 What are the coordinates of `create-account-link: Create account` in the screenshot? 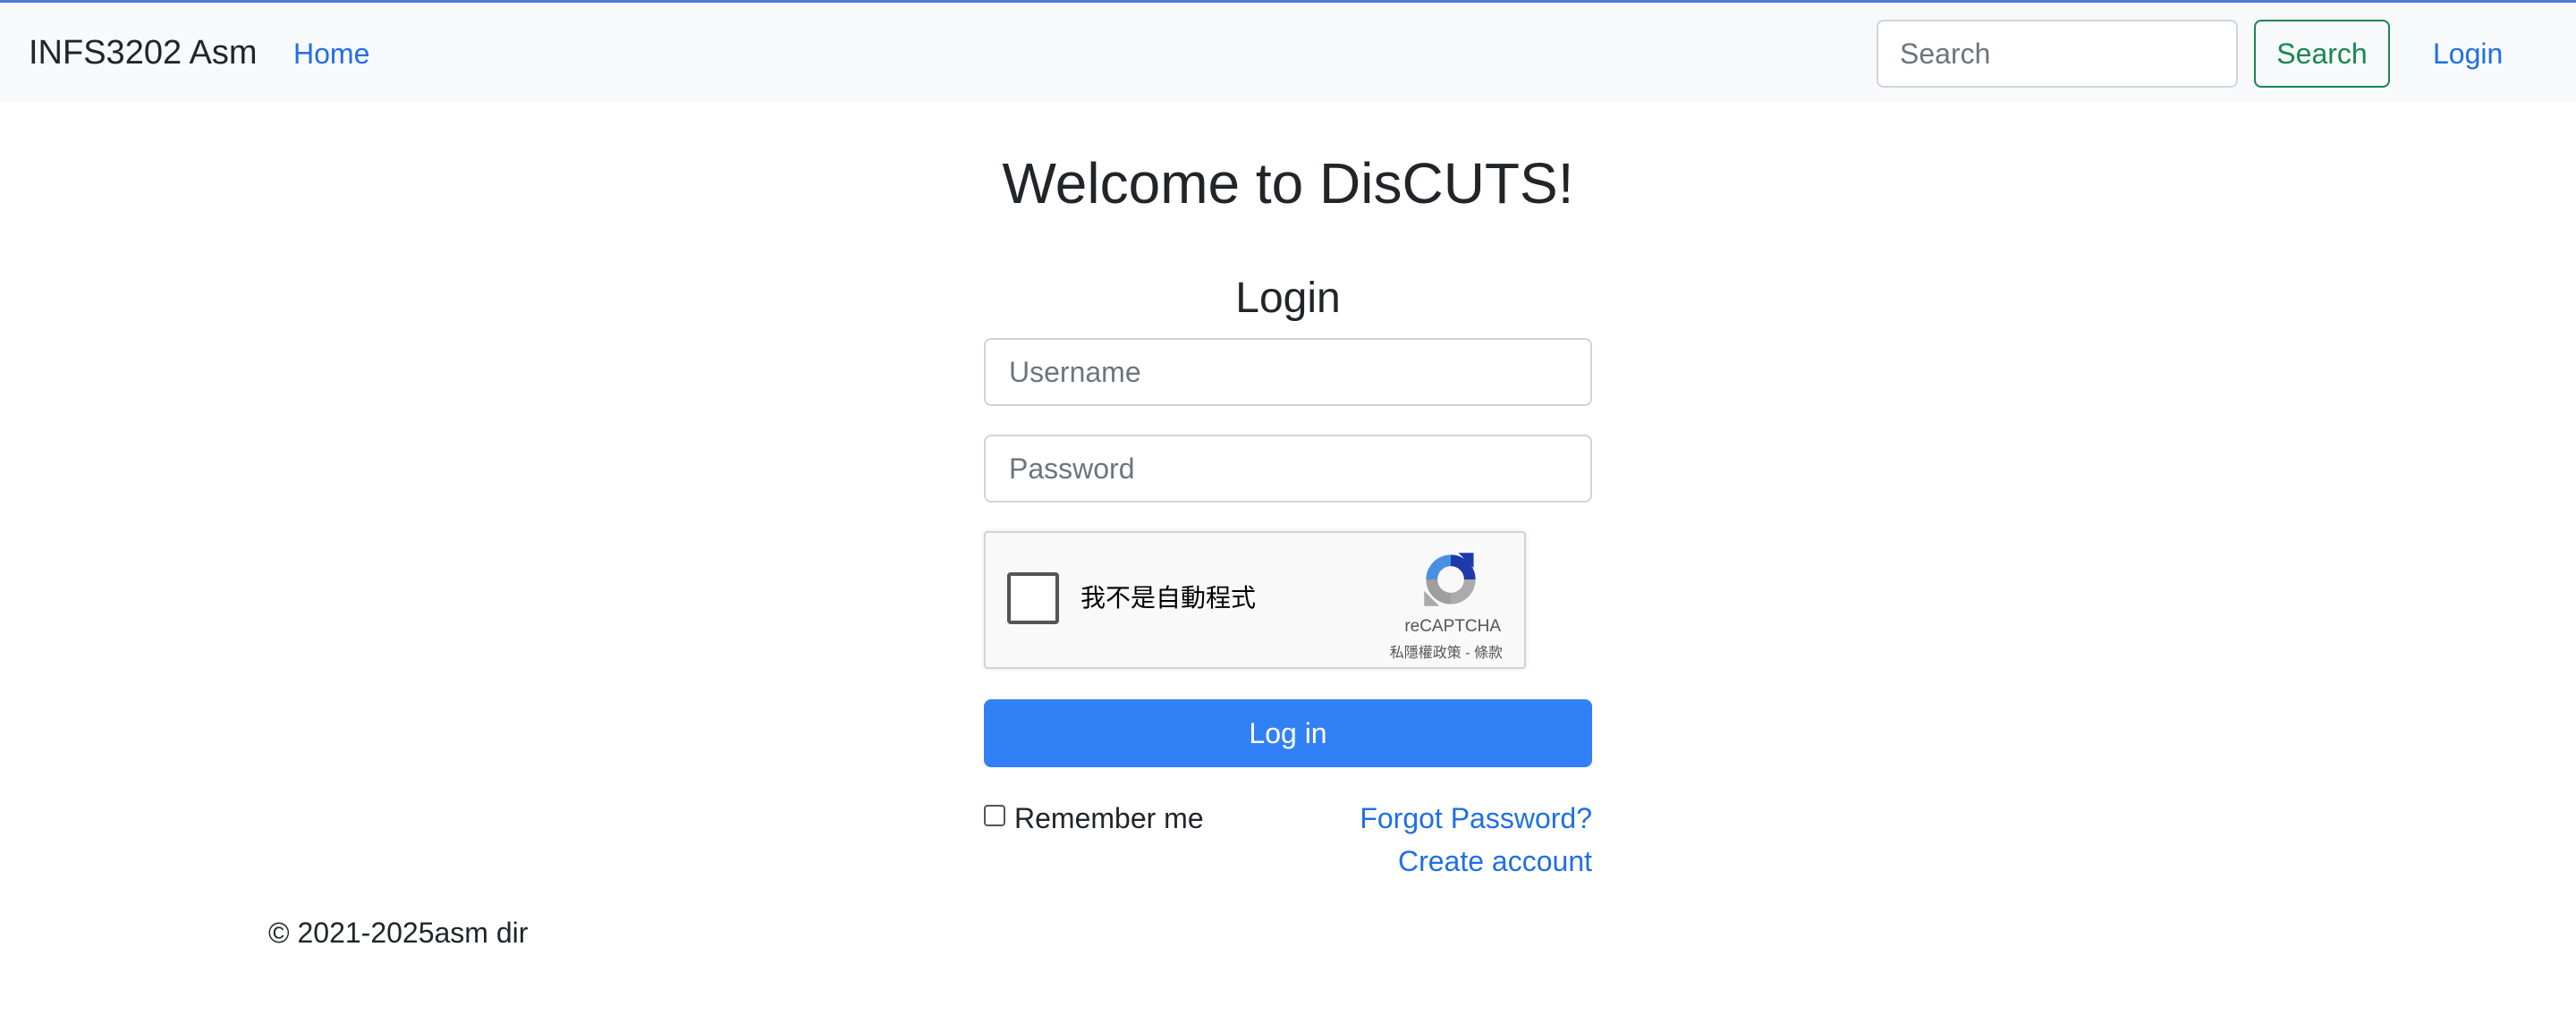 It's located at (1495, 861).